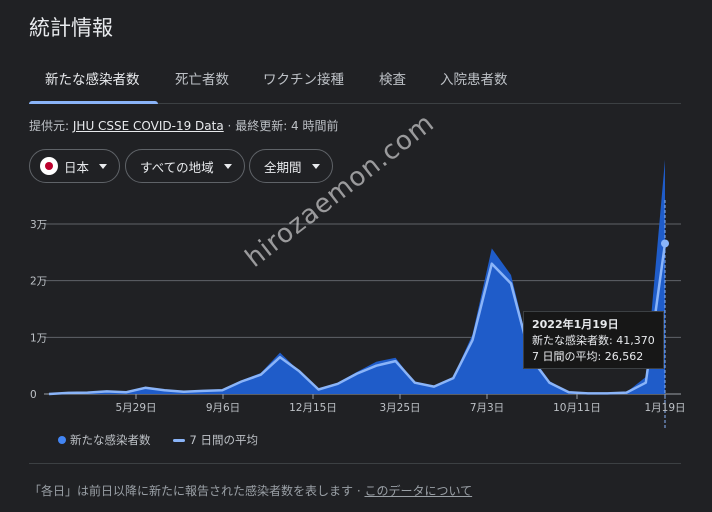 The image size is (712, 512). What do you see at coordinates (313, 408) in the screenshot?
I see `x-tick-label: 12月15日` at bounding box center [313, 408].